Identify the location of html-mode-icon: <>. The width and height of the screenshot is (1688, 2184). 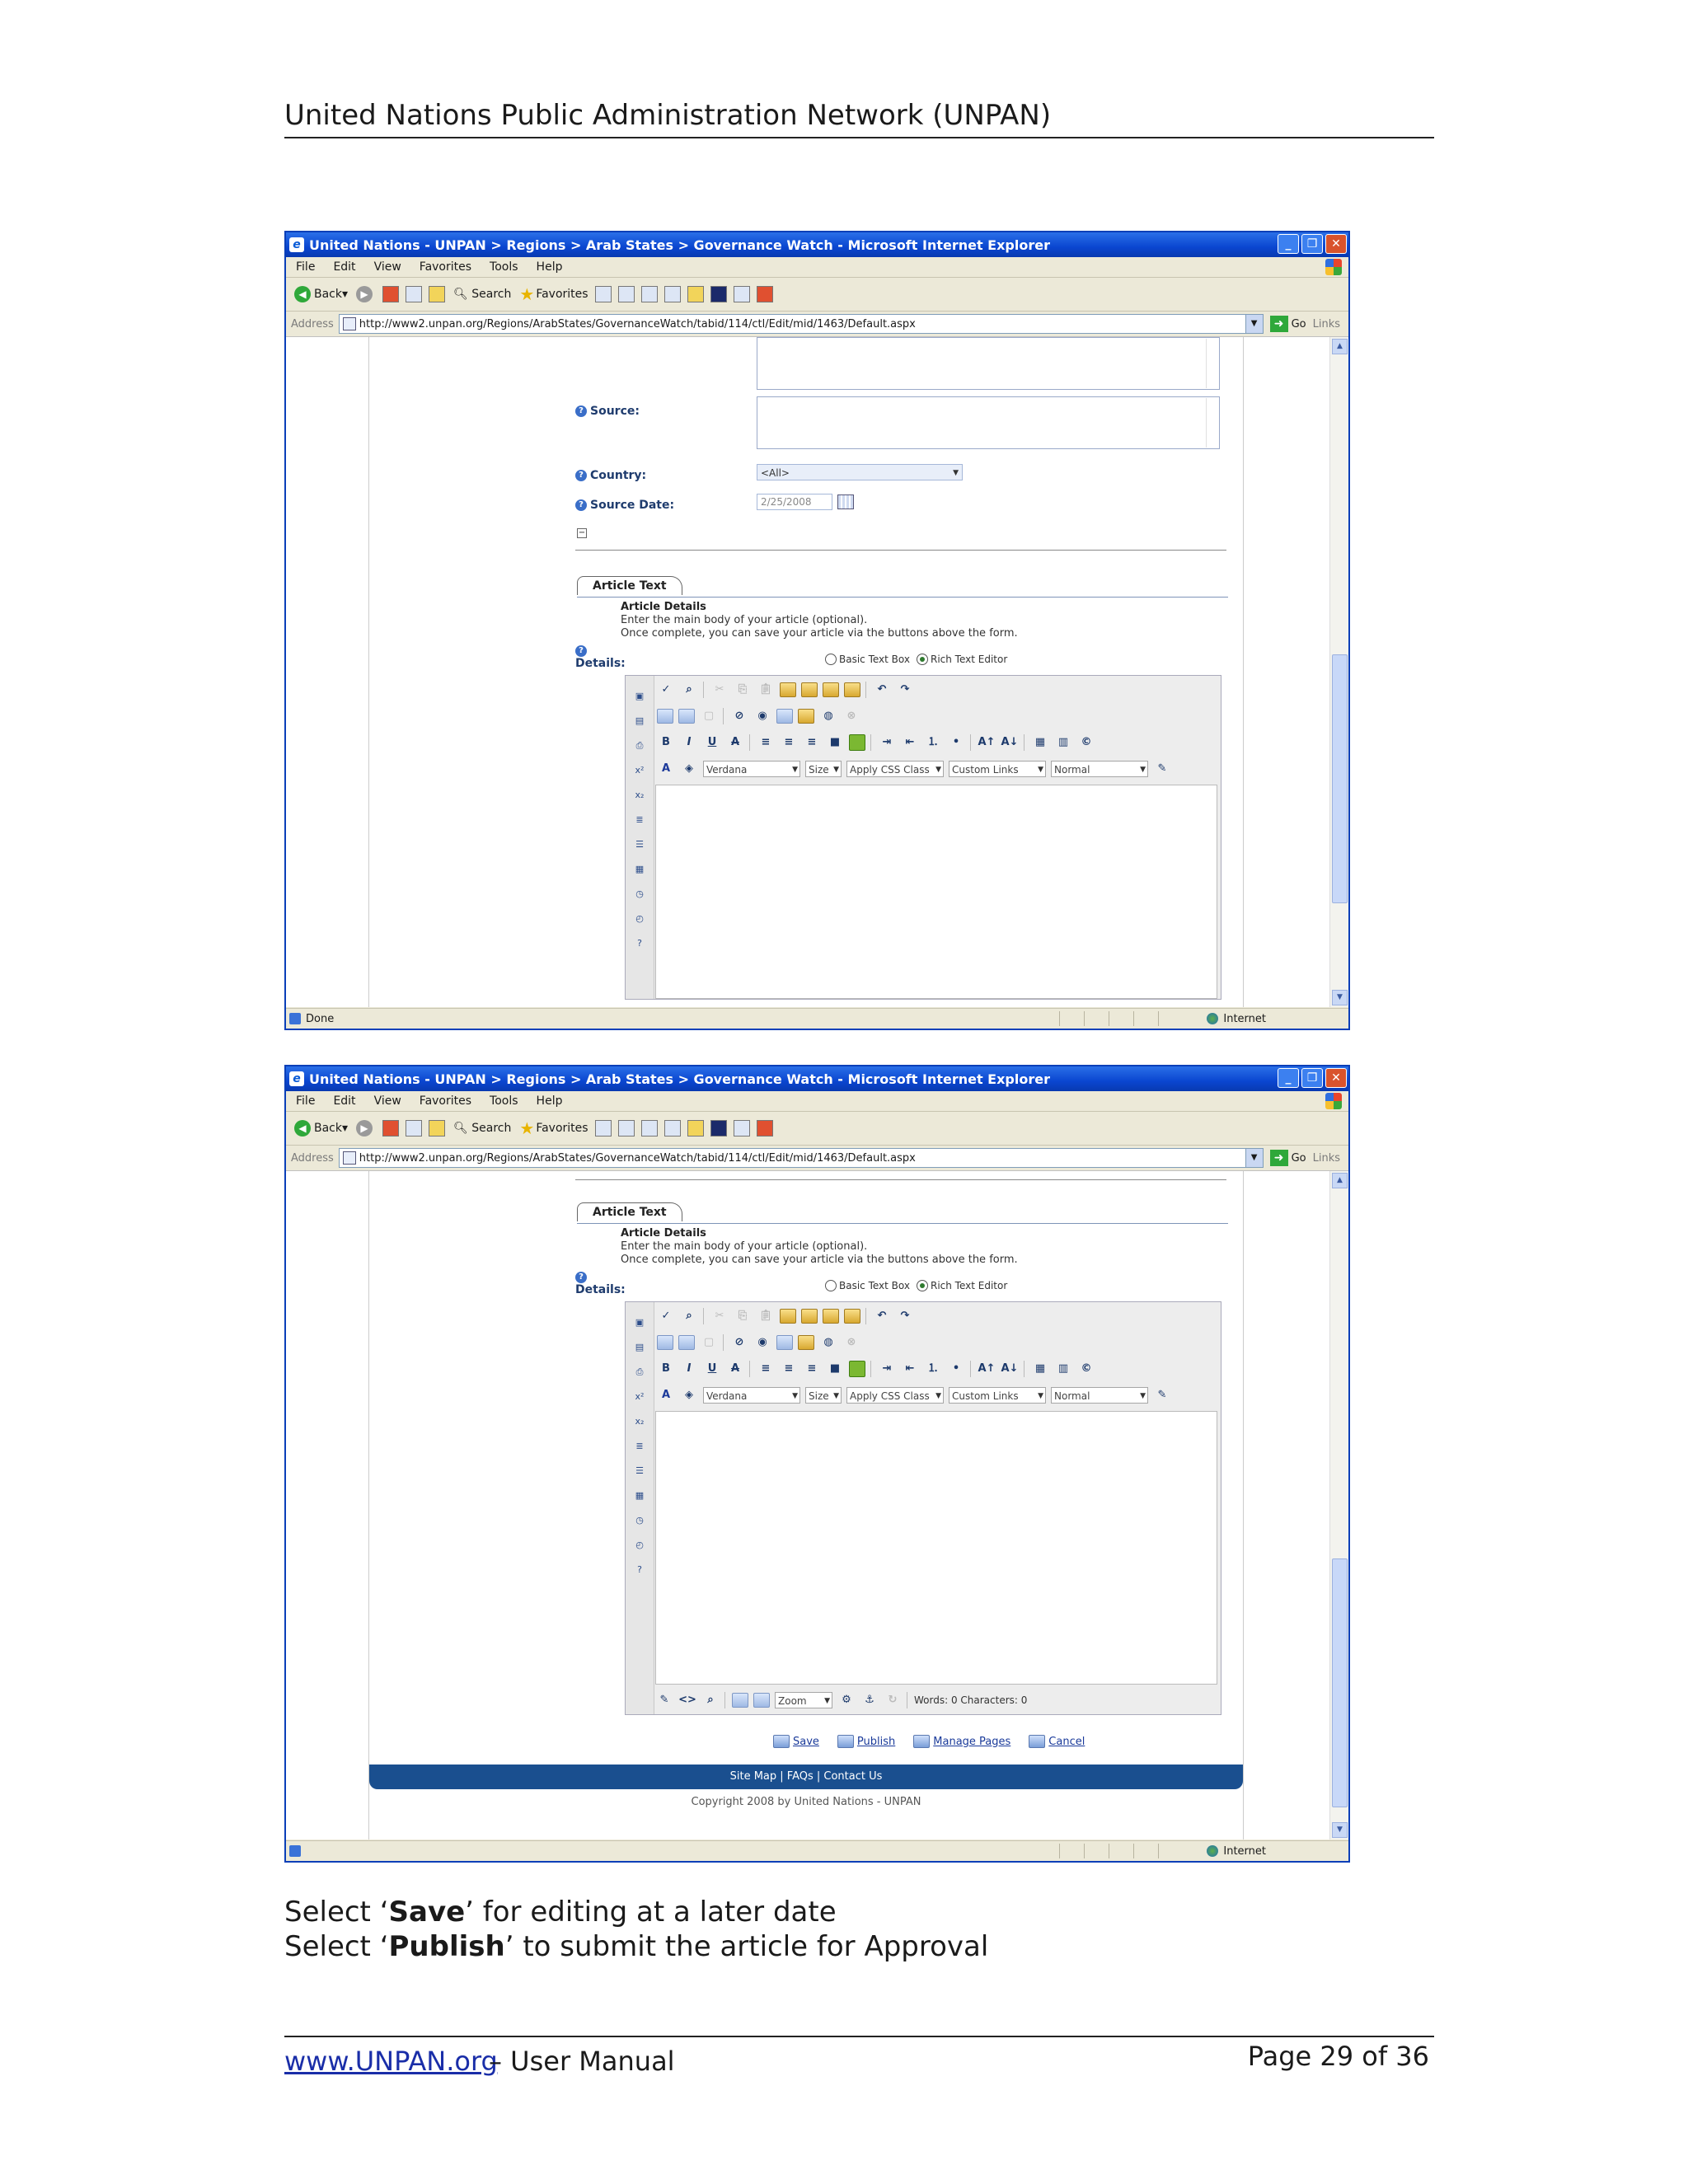
(687, 1700).